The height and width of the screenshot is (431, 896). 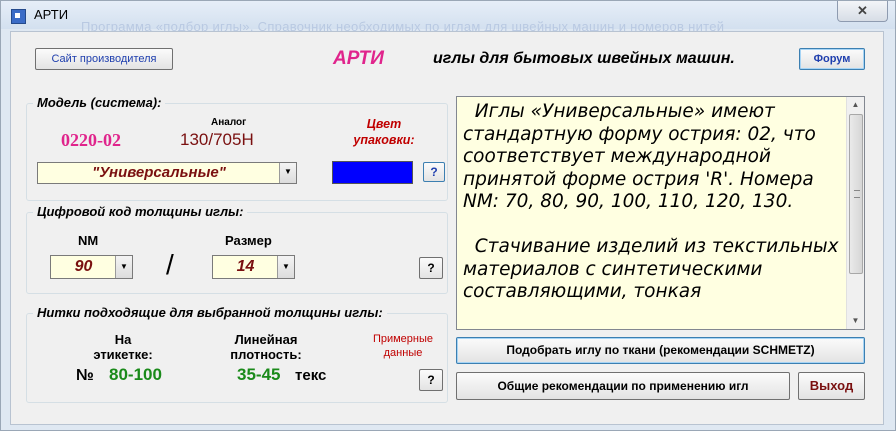 I want to click on density-unit: текс, so click(x=311, y=375).